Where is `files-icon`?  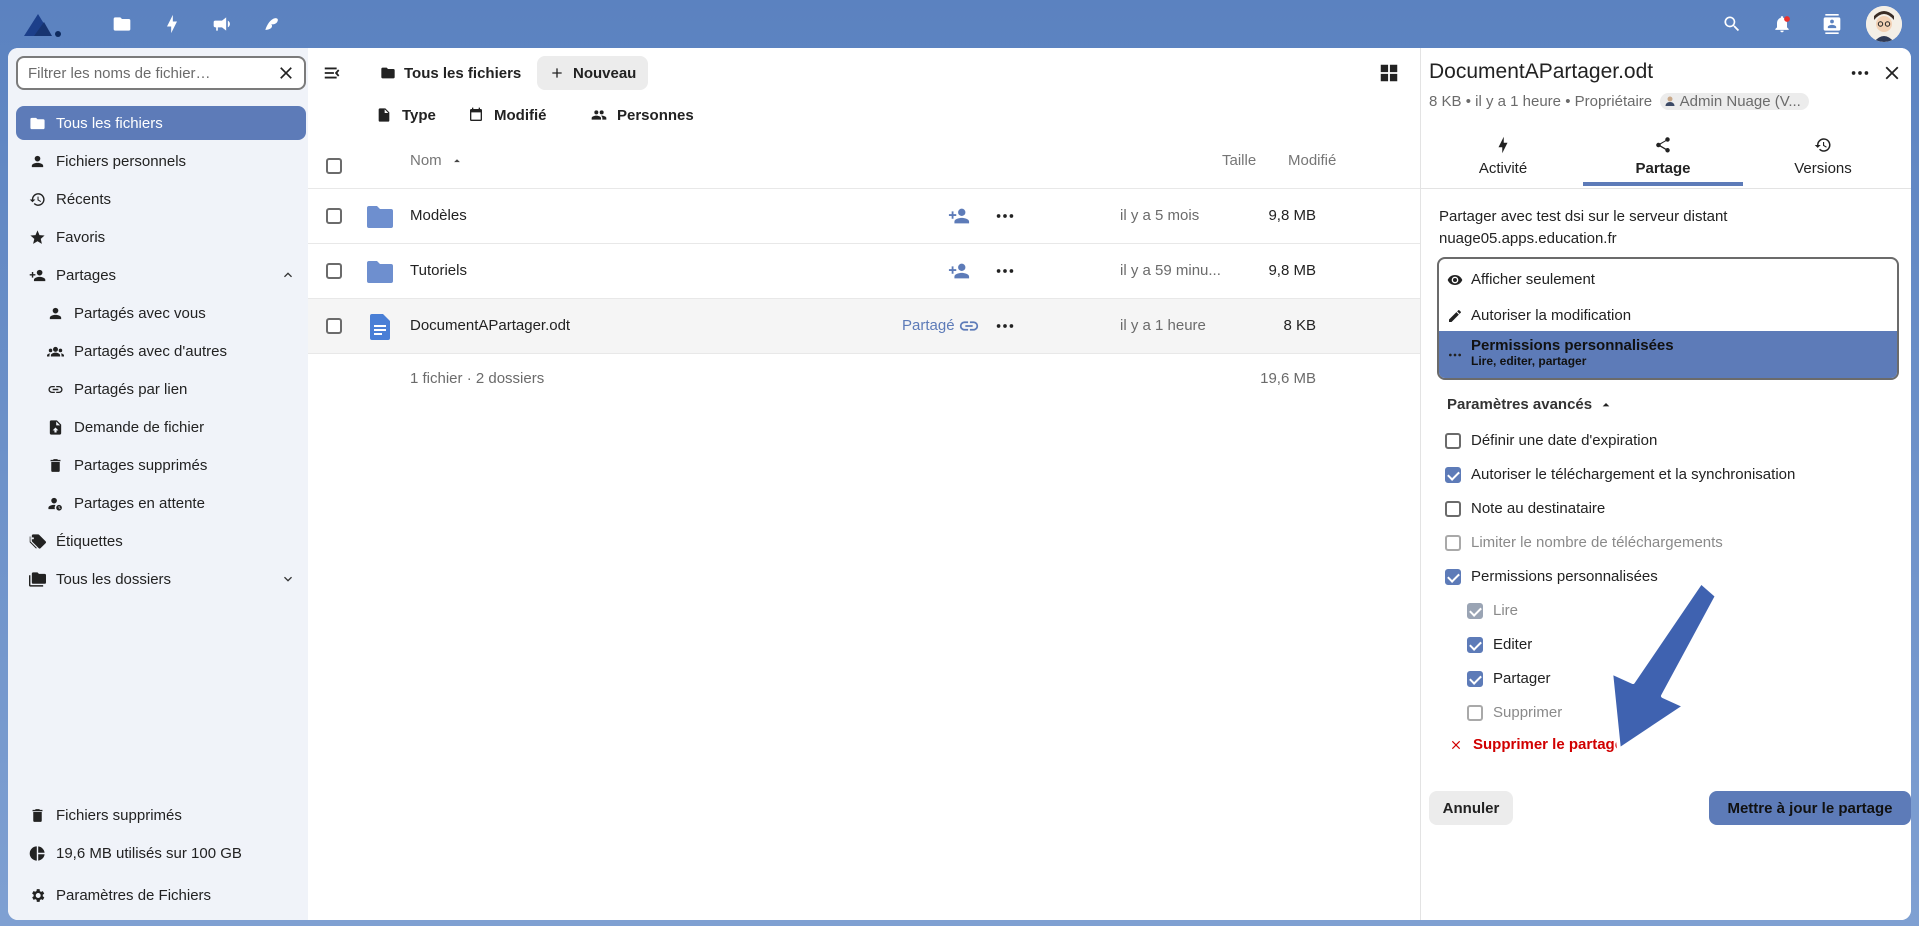
files-icon is located at coordinates (122, 24).